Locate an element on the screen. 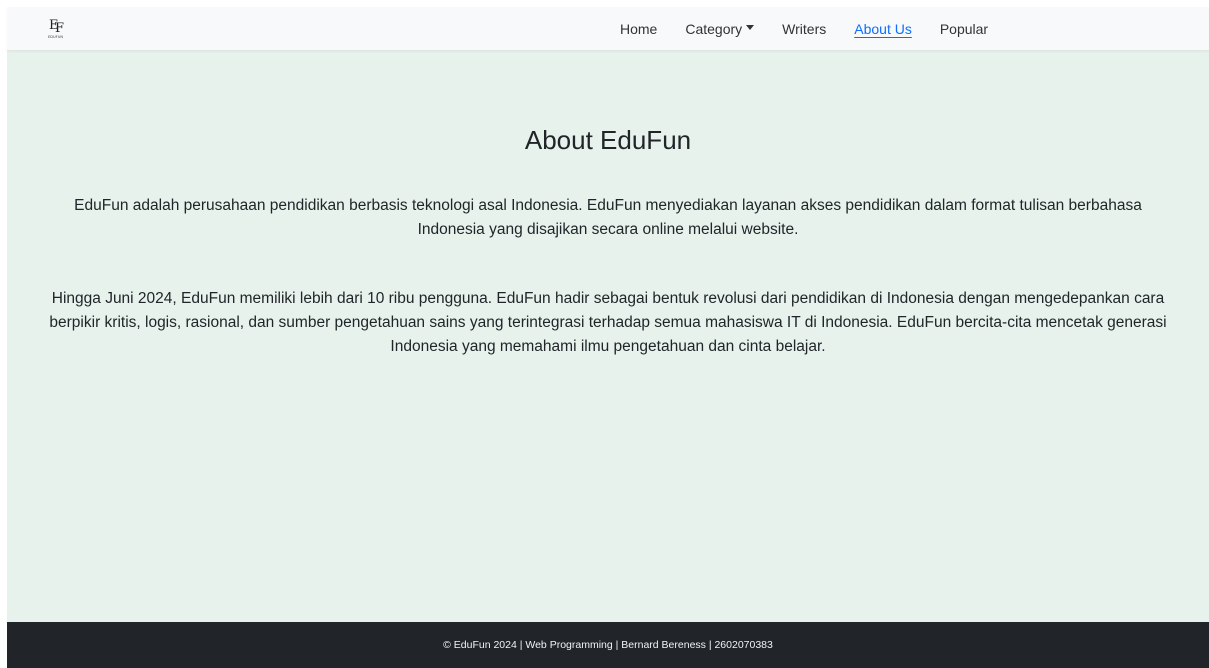  nav-link-home: Home is located at coordinates (638, 29).